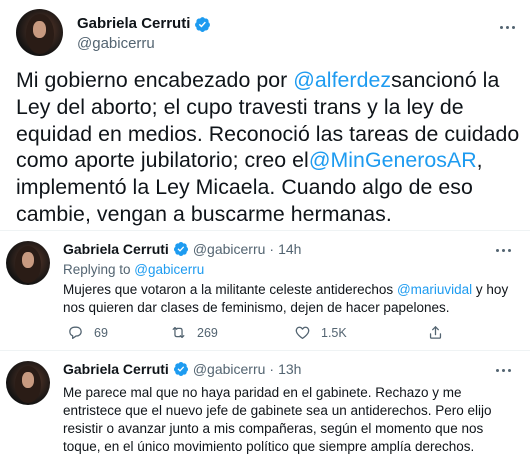 The image size is (530, 462). I want to click on mention-link: @MinGenerosAR, so click(393, 160).